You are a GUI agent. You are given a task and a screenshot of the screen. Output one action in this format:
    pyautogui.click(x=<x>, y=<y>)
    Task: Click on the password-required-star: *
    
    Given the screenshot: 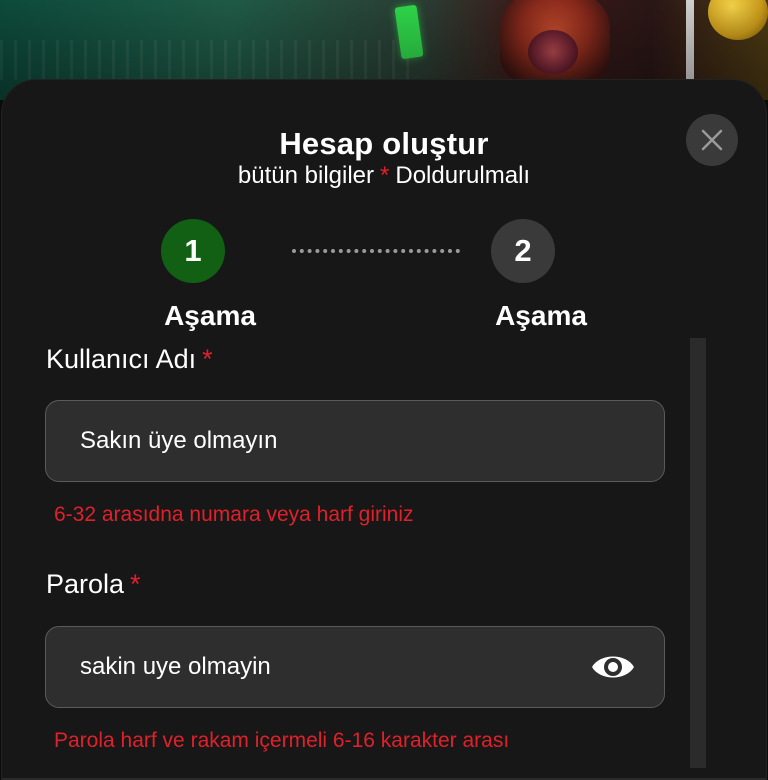 What is the action you would take?
    pyautogui.click(x=135, y=584)
    